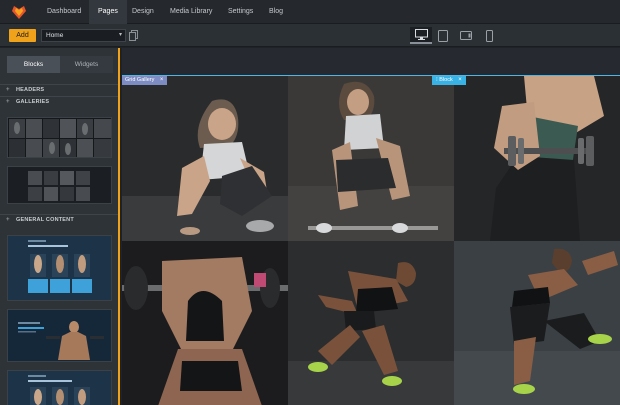  Describe the element at coordinates (120, 35) in the screenshot. I see `chevron-down-icon: ▾` at that location.